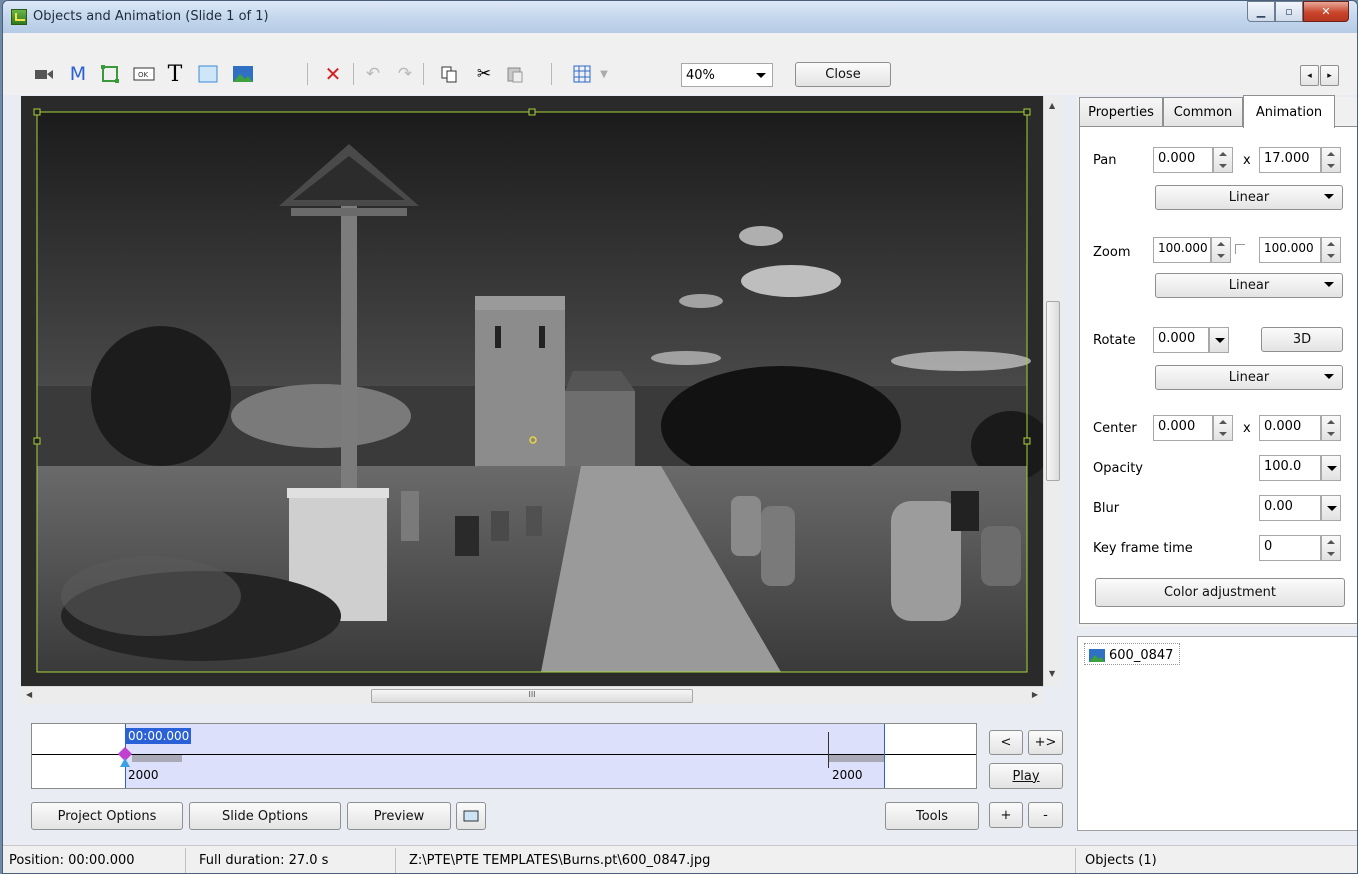  What do you see at coordinates (843, 74) in the screenshot?
I see `close-button: Close` at bounding box center [843, 74].